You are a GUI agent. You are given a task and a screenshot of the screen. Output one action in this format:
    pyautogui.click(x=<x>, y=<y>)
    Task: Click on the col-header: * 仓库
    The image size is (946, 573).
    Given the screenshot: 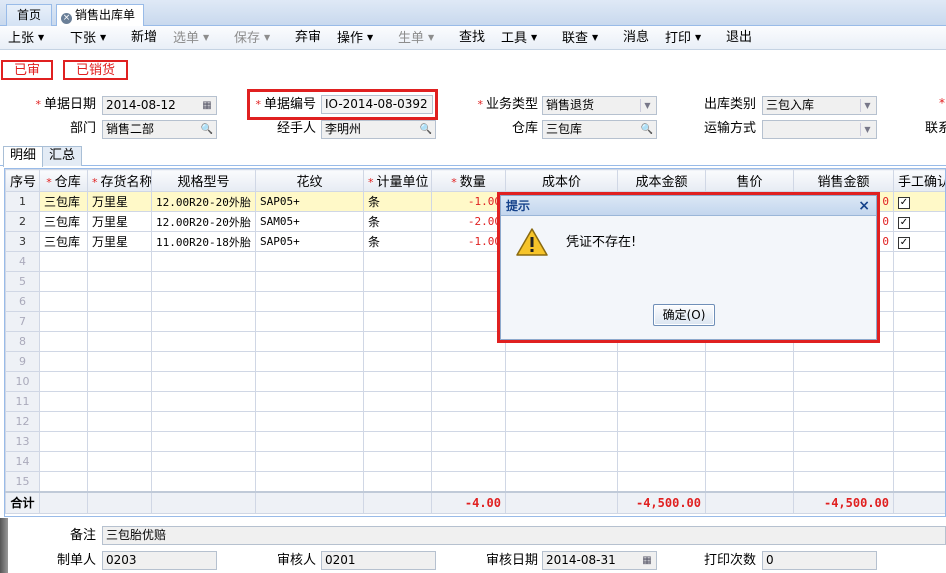 What is the action you would take?
    pyautogui.click(x=63, y=180)
    